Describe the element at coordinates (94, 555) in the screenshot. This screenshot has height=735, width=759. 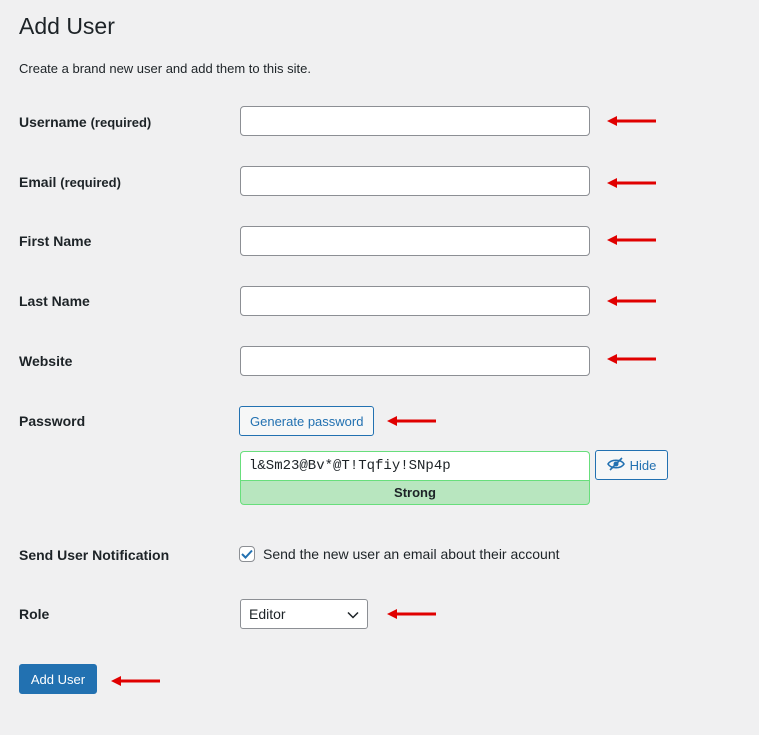
I see `notification-label: Send User Notification` at that location.